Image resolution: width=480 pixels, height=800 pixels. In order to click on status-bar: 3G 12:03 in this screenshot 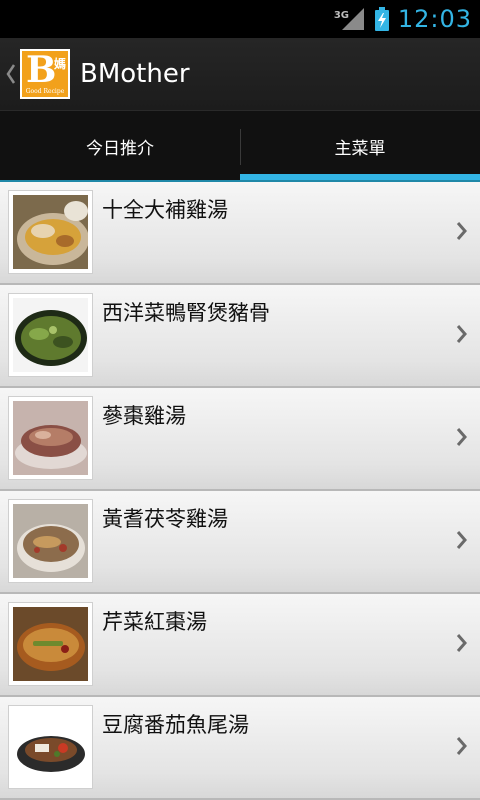, I will do `click(240, 19)`.